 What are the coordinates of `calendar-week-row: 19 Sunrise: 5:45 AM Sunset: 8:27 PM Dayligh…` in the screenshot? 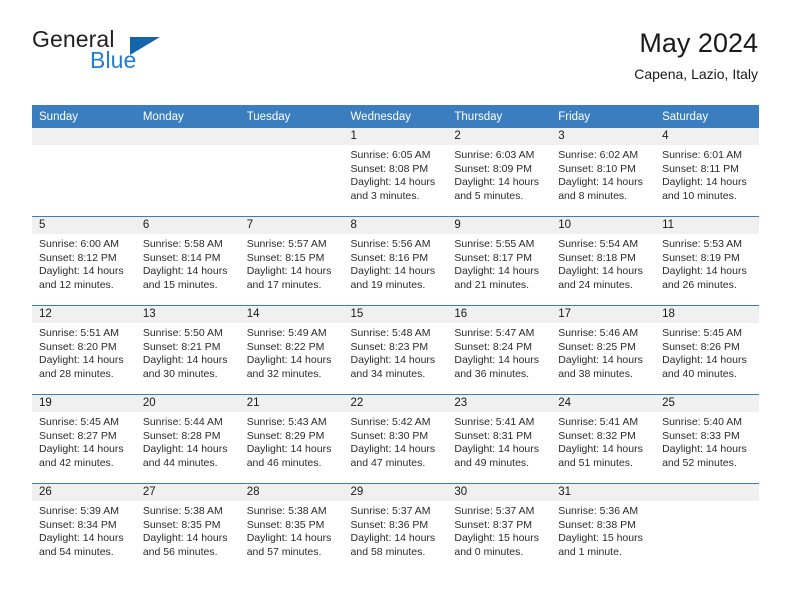 It's located at (395, 439).